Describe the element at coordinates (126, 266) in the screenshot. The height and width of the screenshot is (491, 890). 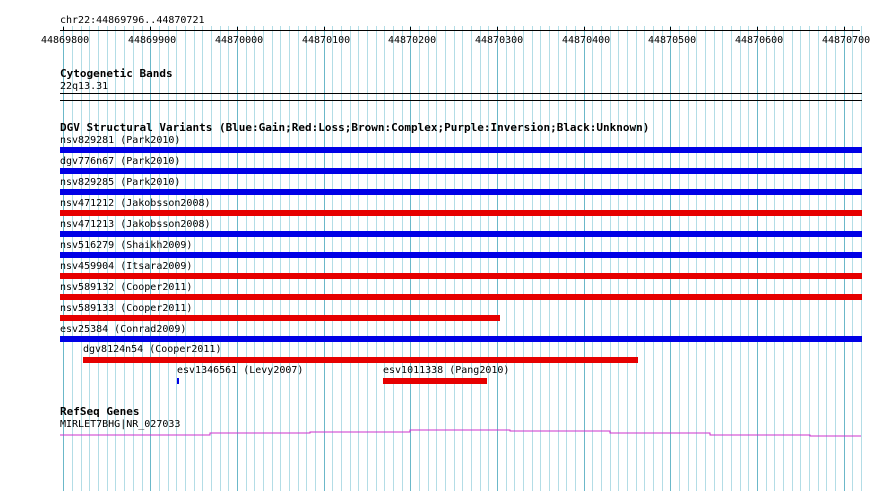
I see `dgv-feature-label: nsv459904 (Itsara2009)` at that location.